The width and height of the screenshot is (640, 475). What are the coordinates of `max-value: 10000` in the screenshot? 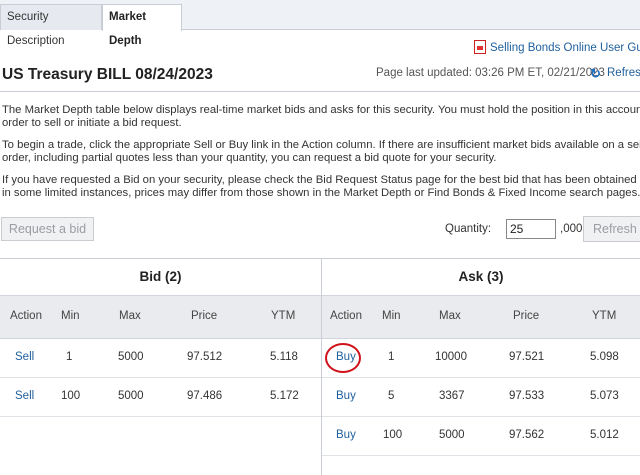 It's located at (451, 357).